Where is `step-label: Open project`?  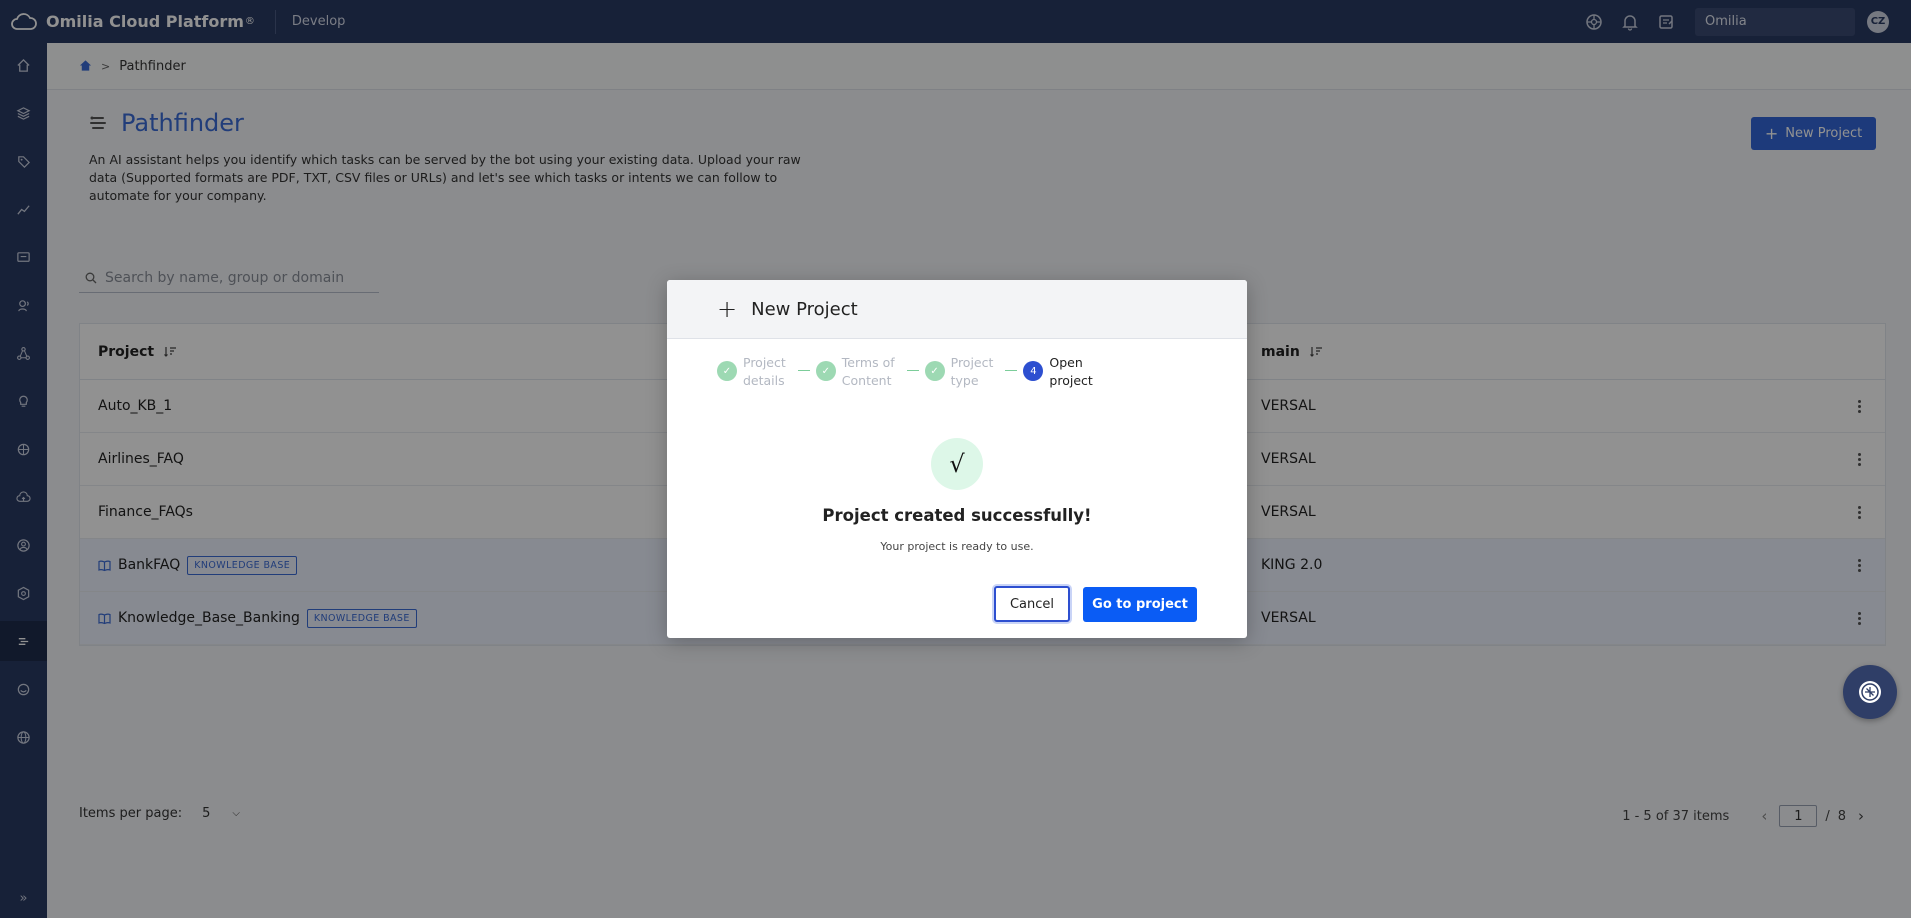 step-label: Open project is located at coordinates (1071, 371).